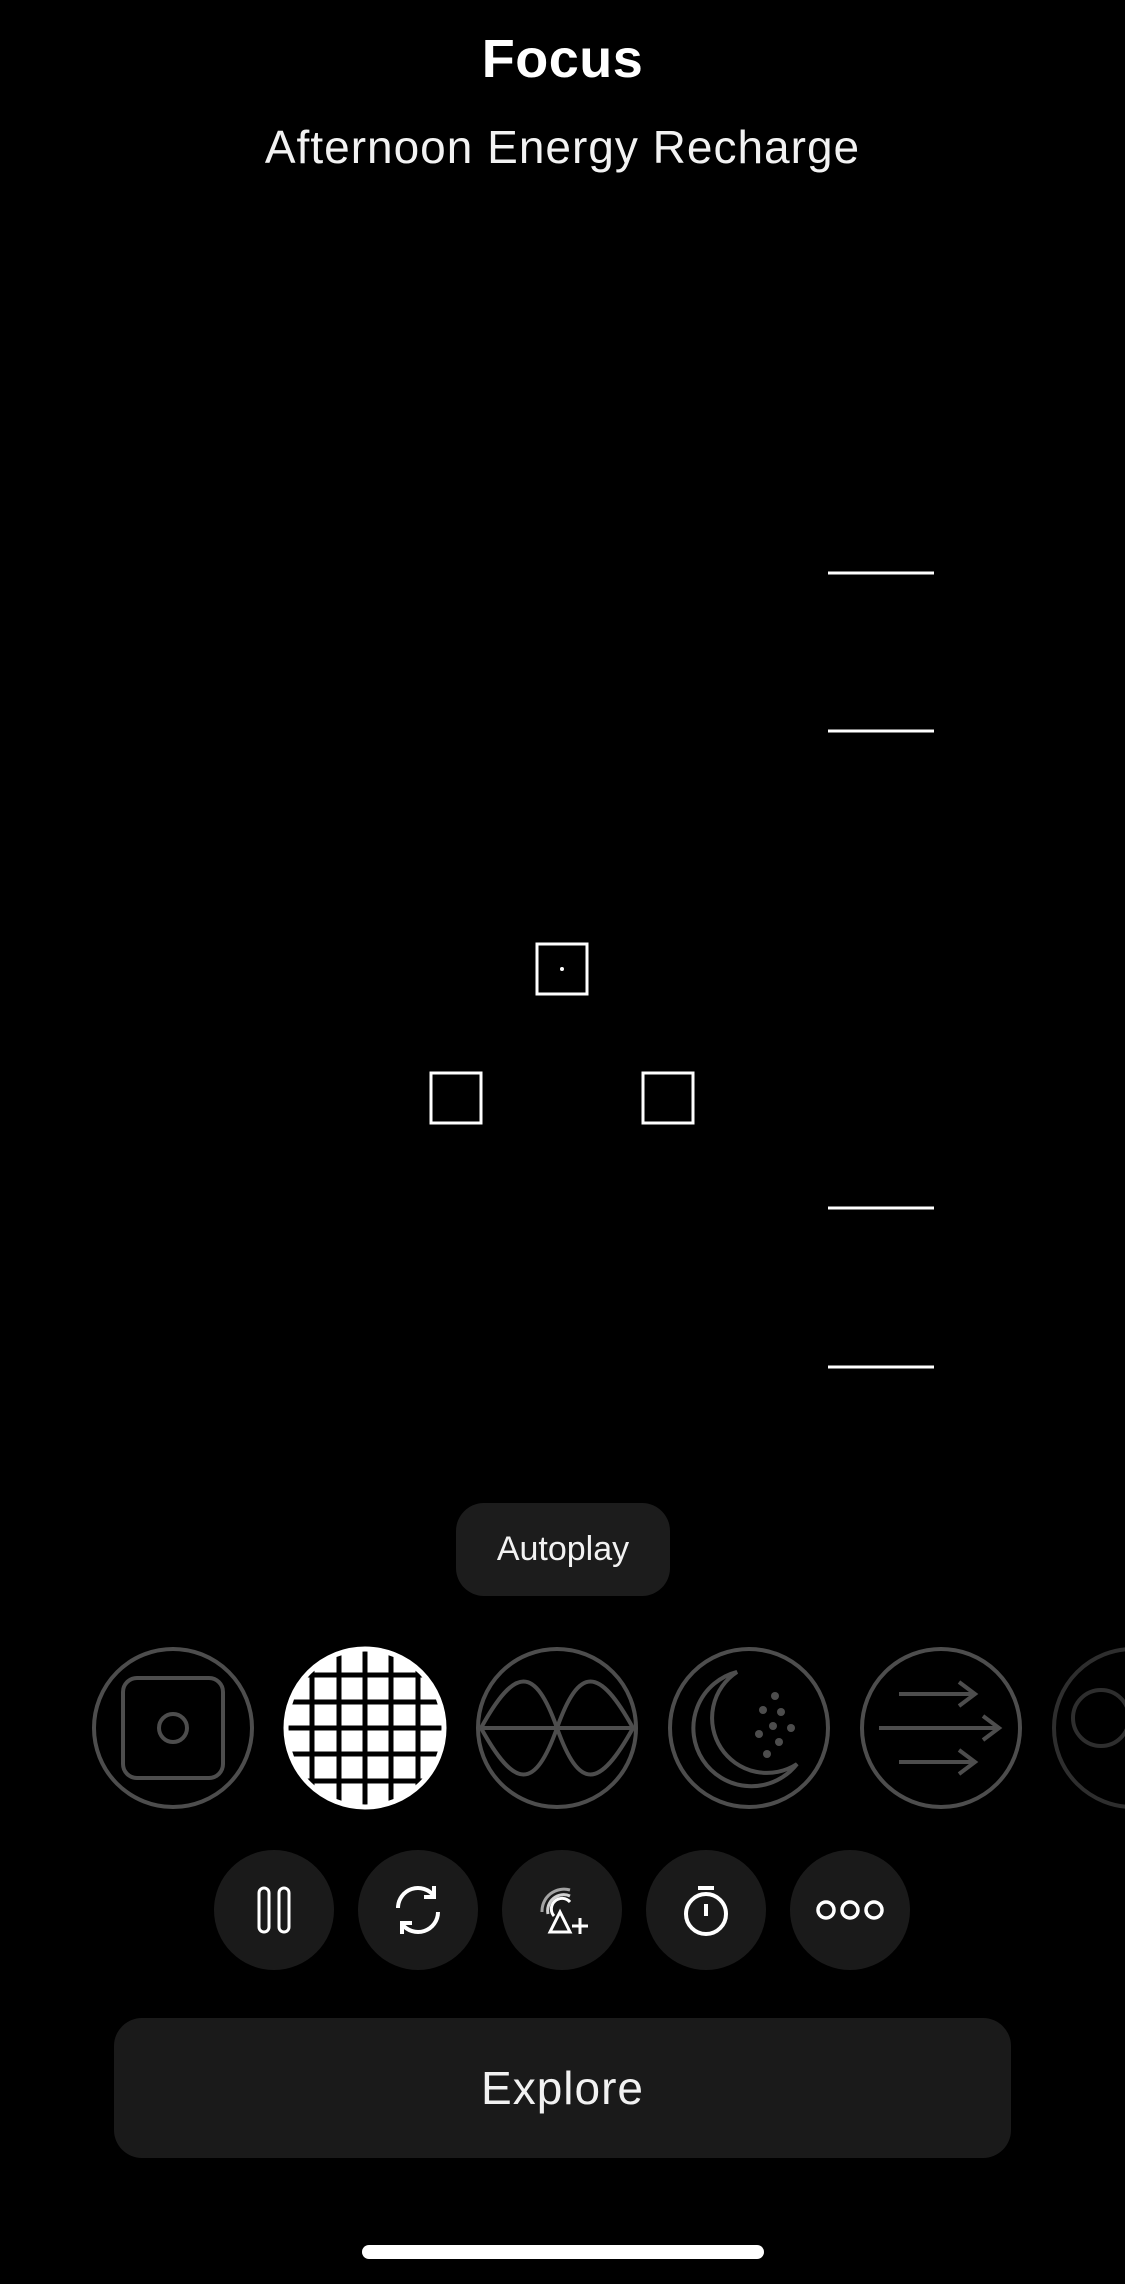 This screenshot has height=2284, width=1125. What do you see at coordinates (562, 2088) in the screenshot?
I see `explore-button: Explore` at bounding box center [562, 2088].